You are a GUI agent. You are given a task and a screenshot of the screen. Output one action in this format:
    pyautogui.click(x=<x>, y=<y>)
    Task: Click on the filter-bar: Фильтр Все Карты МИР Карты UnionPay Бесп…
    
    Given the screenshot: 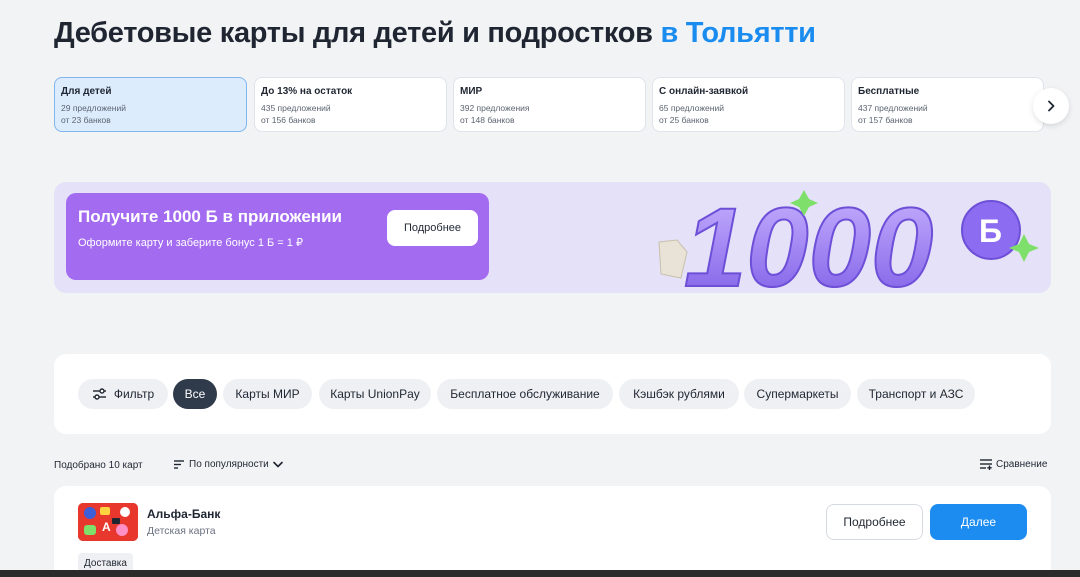 What is the action you would take?
    pyautogui.click(x=552, y=394)
    